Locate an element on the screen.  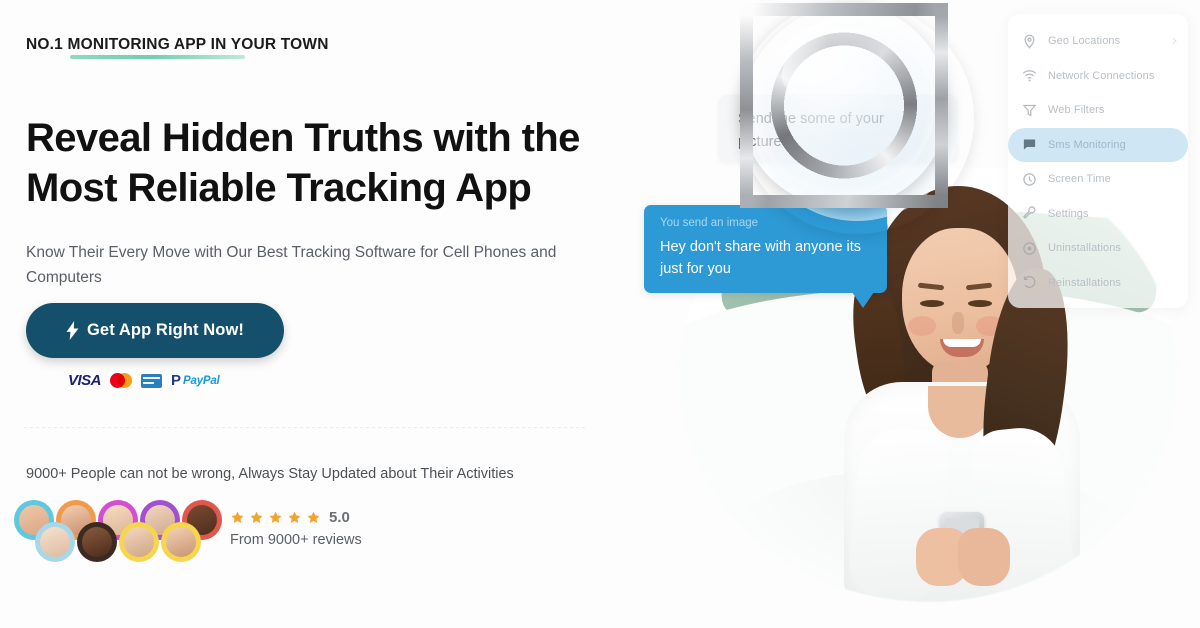
menu-item-settings: Settings is located at coordinates (1098, 214).